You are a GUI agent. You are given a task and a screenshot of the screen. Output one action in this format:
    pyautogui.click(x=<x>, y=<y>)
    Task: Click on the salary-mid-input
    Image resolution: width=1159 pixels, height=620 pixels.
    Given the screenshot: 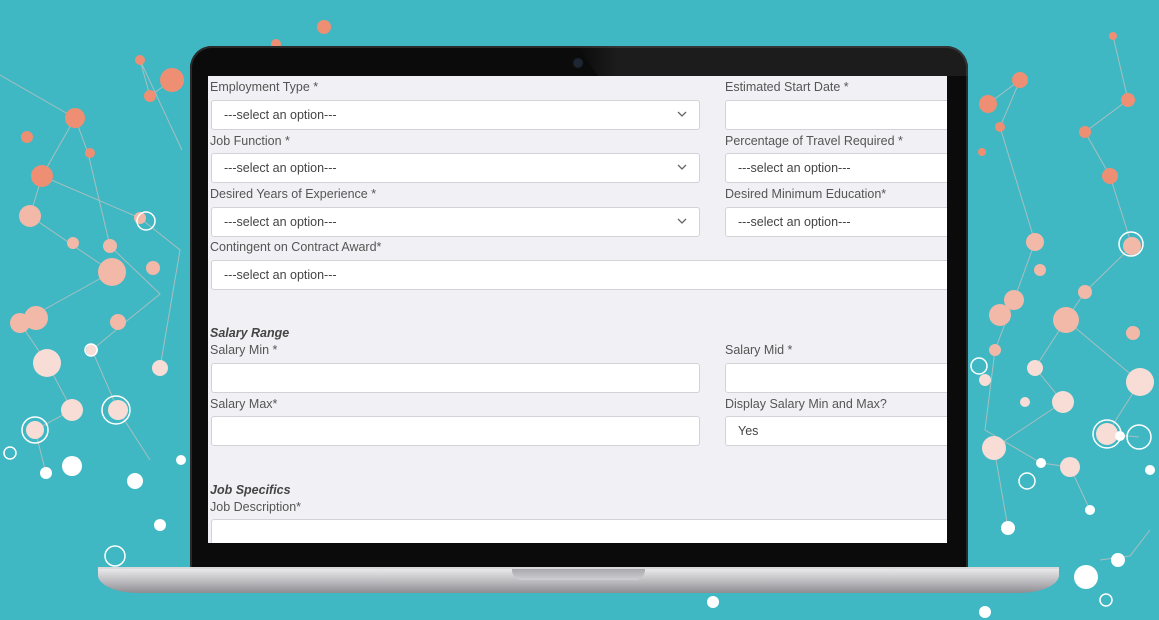 What is the action you would take?
    pyautogui.click(x=836, y=378)
    